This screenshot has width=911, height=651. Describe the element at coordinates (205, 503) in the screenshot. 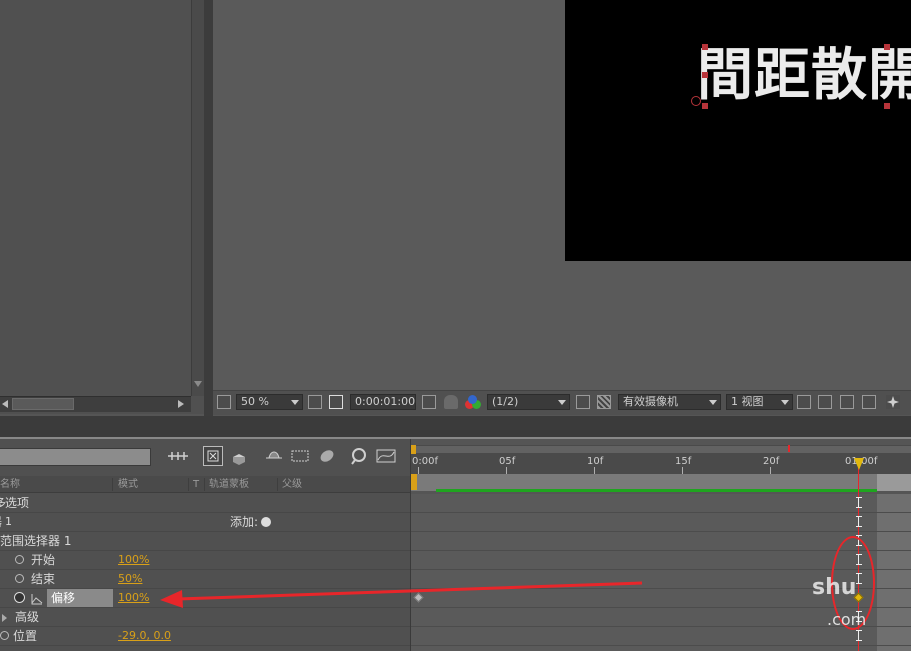

I see `property-row-options: 多 选项` at that location.